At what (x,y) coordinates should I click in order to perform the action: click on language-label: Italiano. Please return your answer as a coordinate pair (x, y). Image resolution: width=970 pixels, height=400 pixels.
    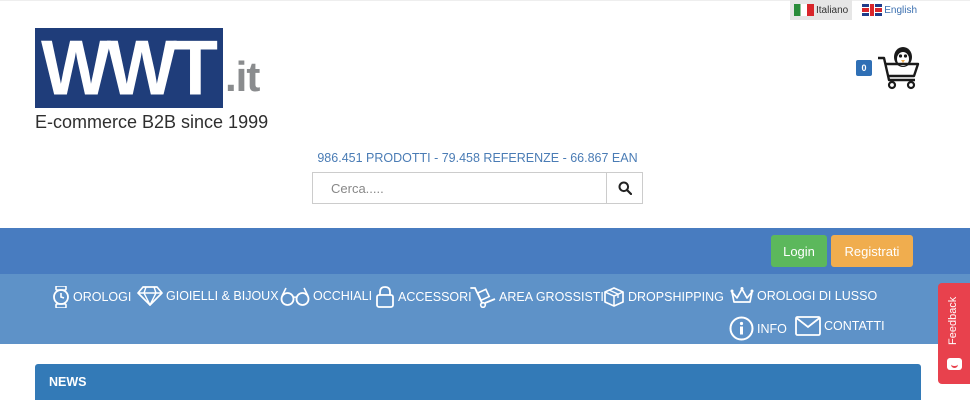
    Looking at the image, I should click on (832, 10).